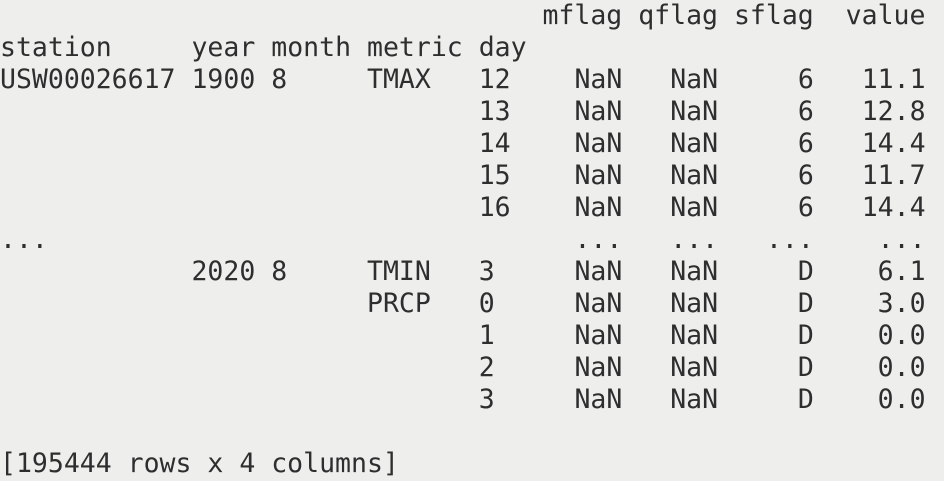  Describe the element at coordinates (774, 335) in the screenshot. I see `value-cell-sflag: D` at that location.